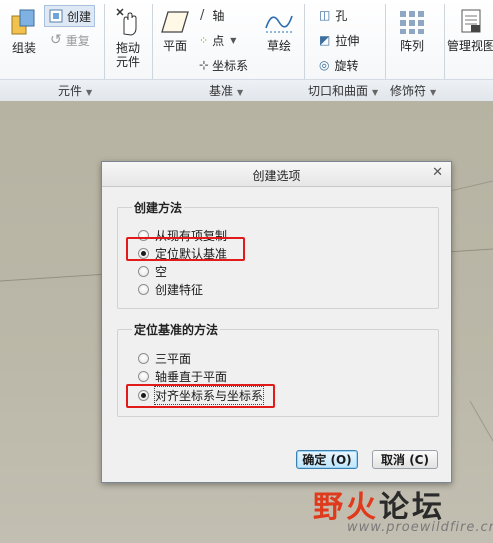 This screenshot has height=543, width=493. What do you see at coordinates (212, 15) in the screenshot?
I see `axis-button: / 轴` at bounding box center [212, 15].